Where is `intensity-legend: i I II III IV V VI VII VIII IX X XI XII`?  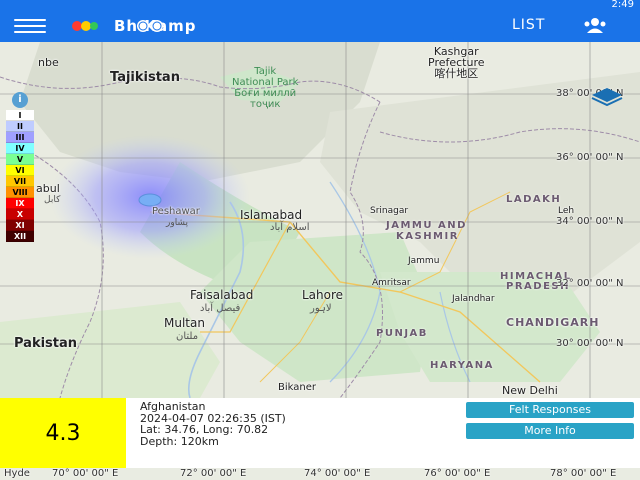
intensity-legend: i I II III IV V VI VII VIII IX X XI XII is located at coordinates (20, 167).